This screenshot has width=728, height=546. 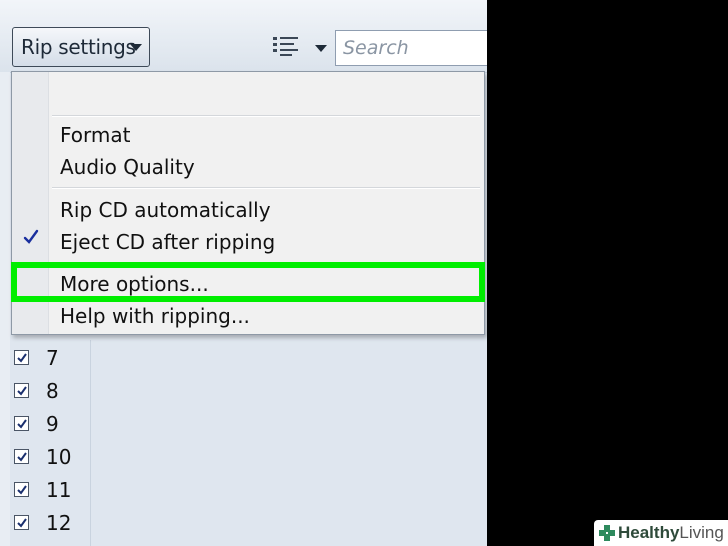 What do you see at coordinates (45, 391) in the screenshot?
I see `track-row: 8` at bounding box center [45, 391].